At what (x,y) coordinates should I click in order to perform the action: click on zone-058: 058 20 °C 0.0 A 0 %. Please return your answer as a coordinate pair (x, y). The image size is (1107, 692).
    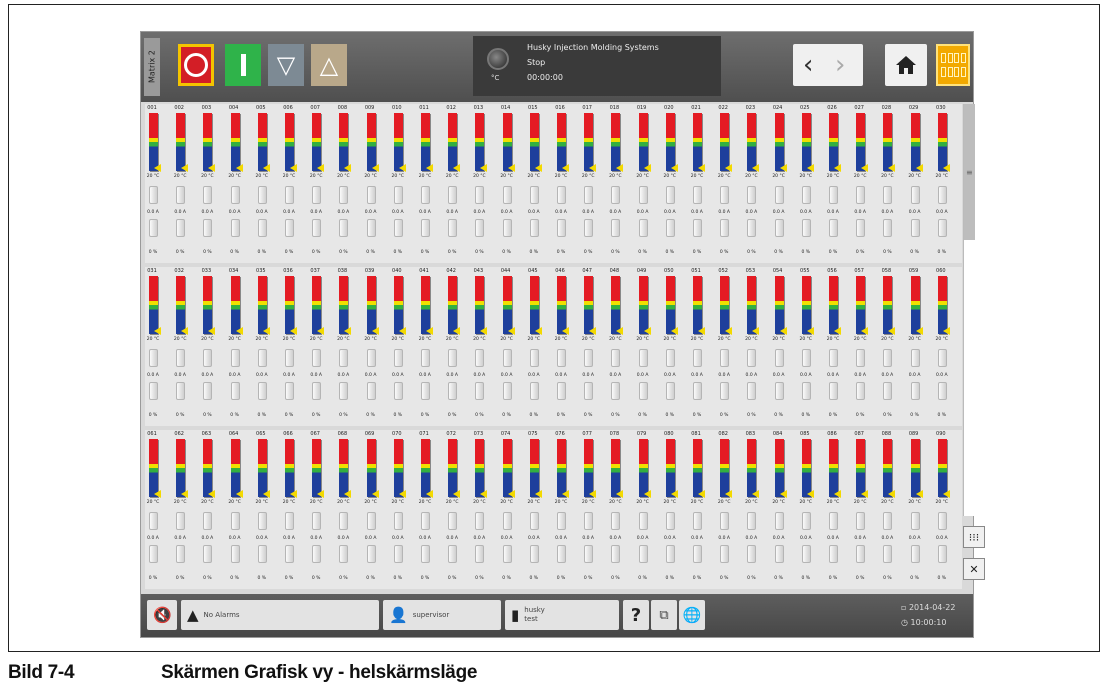
    Looking at the image, I should click on (892, 345).